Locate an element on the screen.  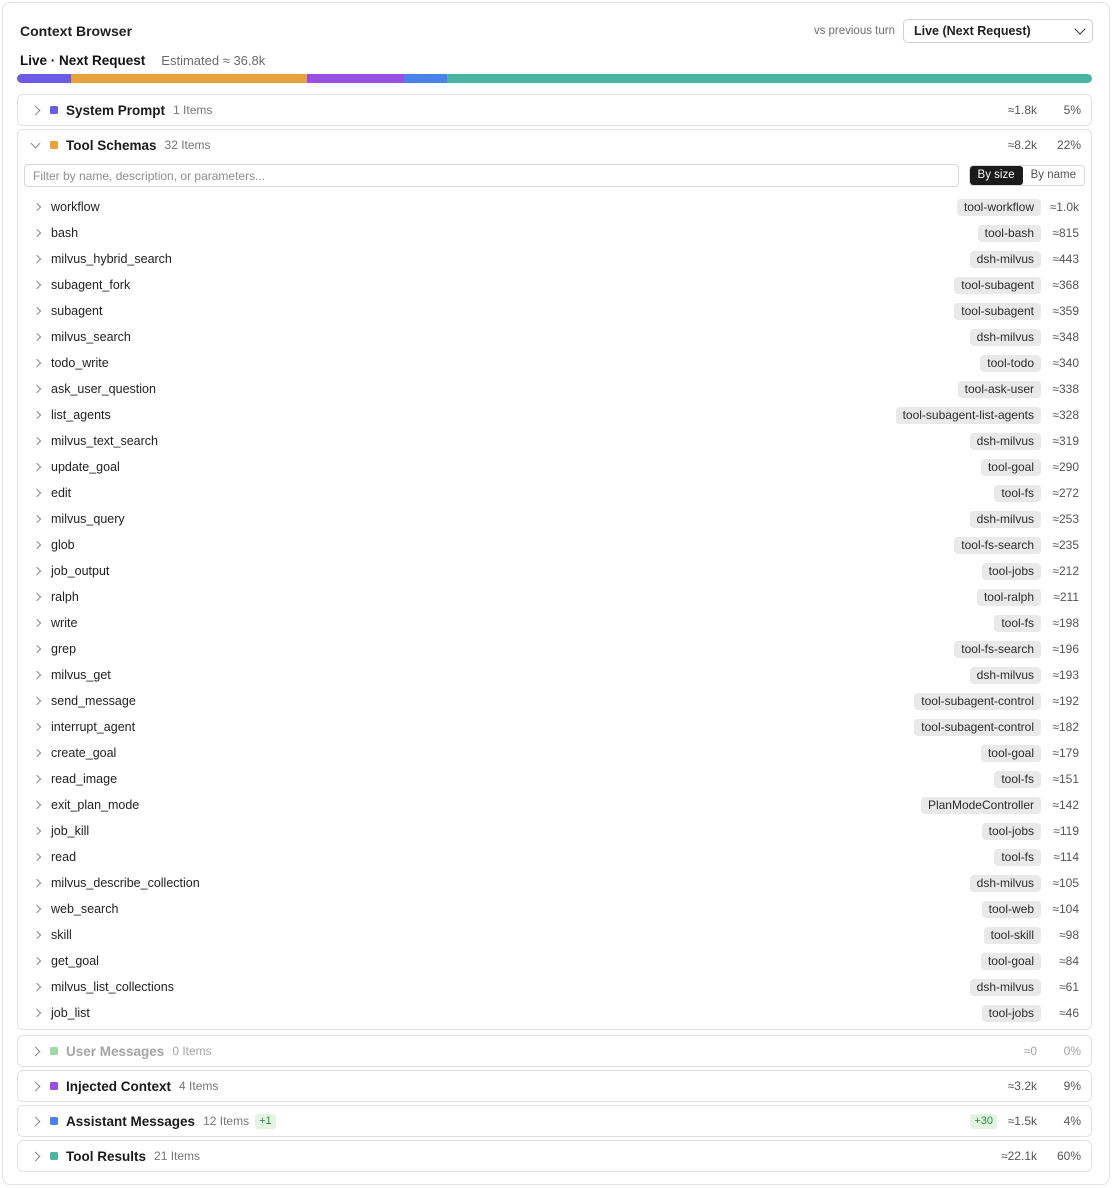
tool-row: edit tool-fs ≈272 is located at coordinates (554, 493).